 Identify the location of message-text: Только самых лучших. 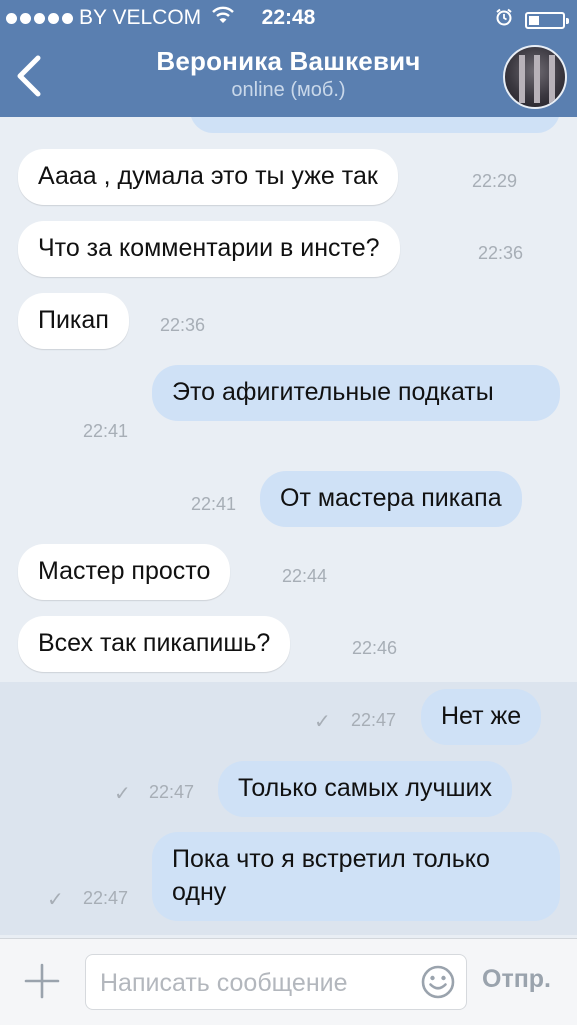
(365, 788).